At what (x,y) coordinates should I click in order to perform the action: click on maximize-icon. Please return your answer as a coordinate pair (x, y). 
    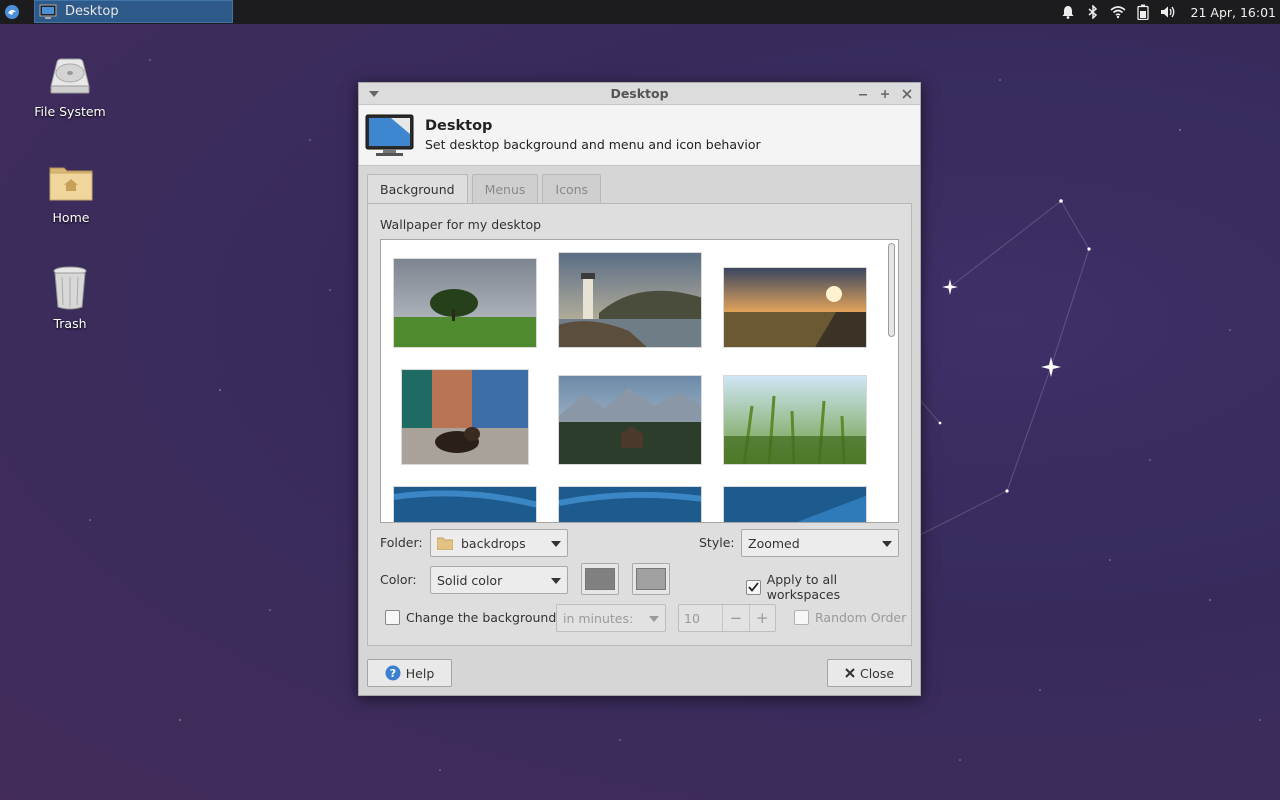
    Looking at the image, I should click on (885, 94).